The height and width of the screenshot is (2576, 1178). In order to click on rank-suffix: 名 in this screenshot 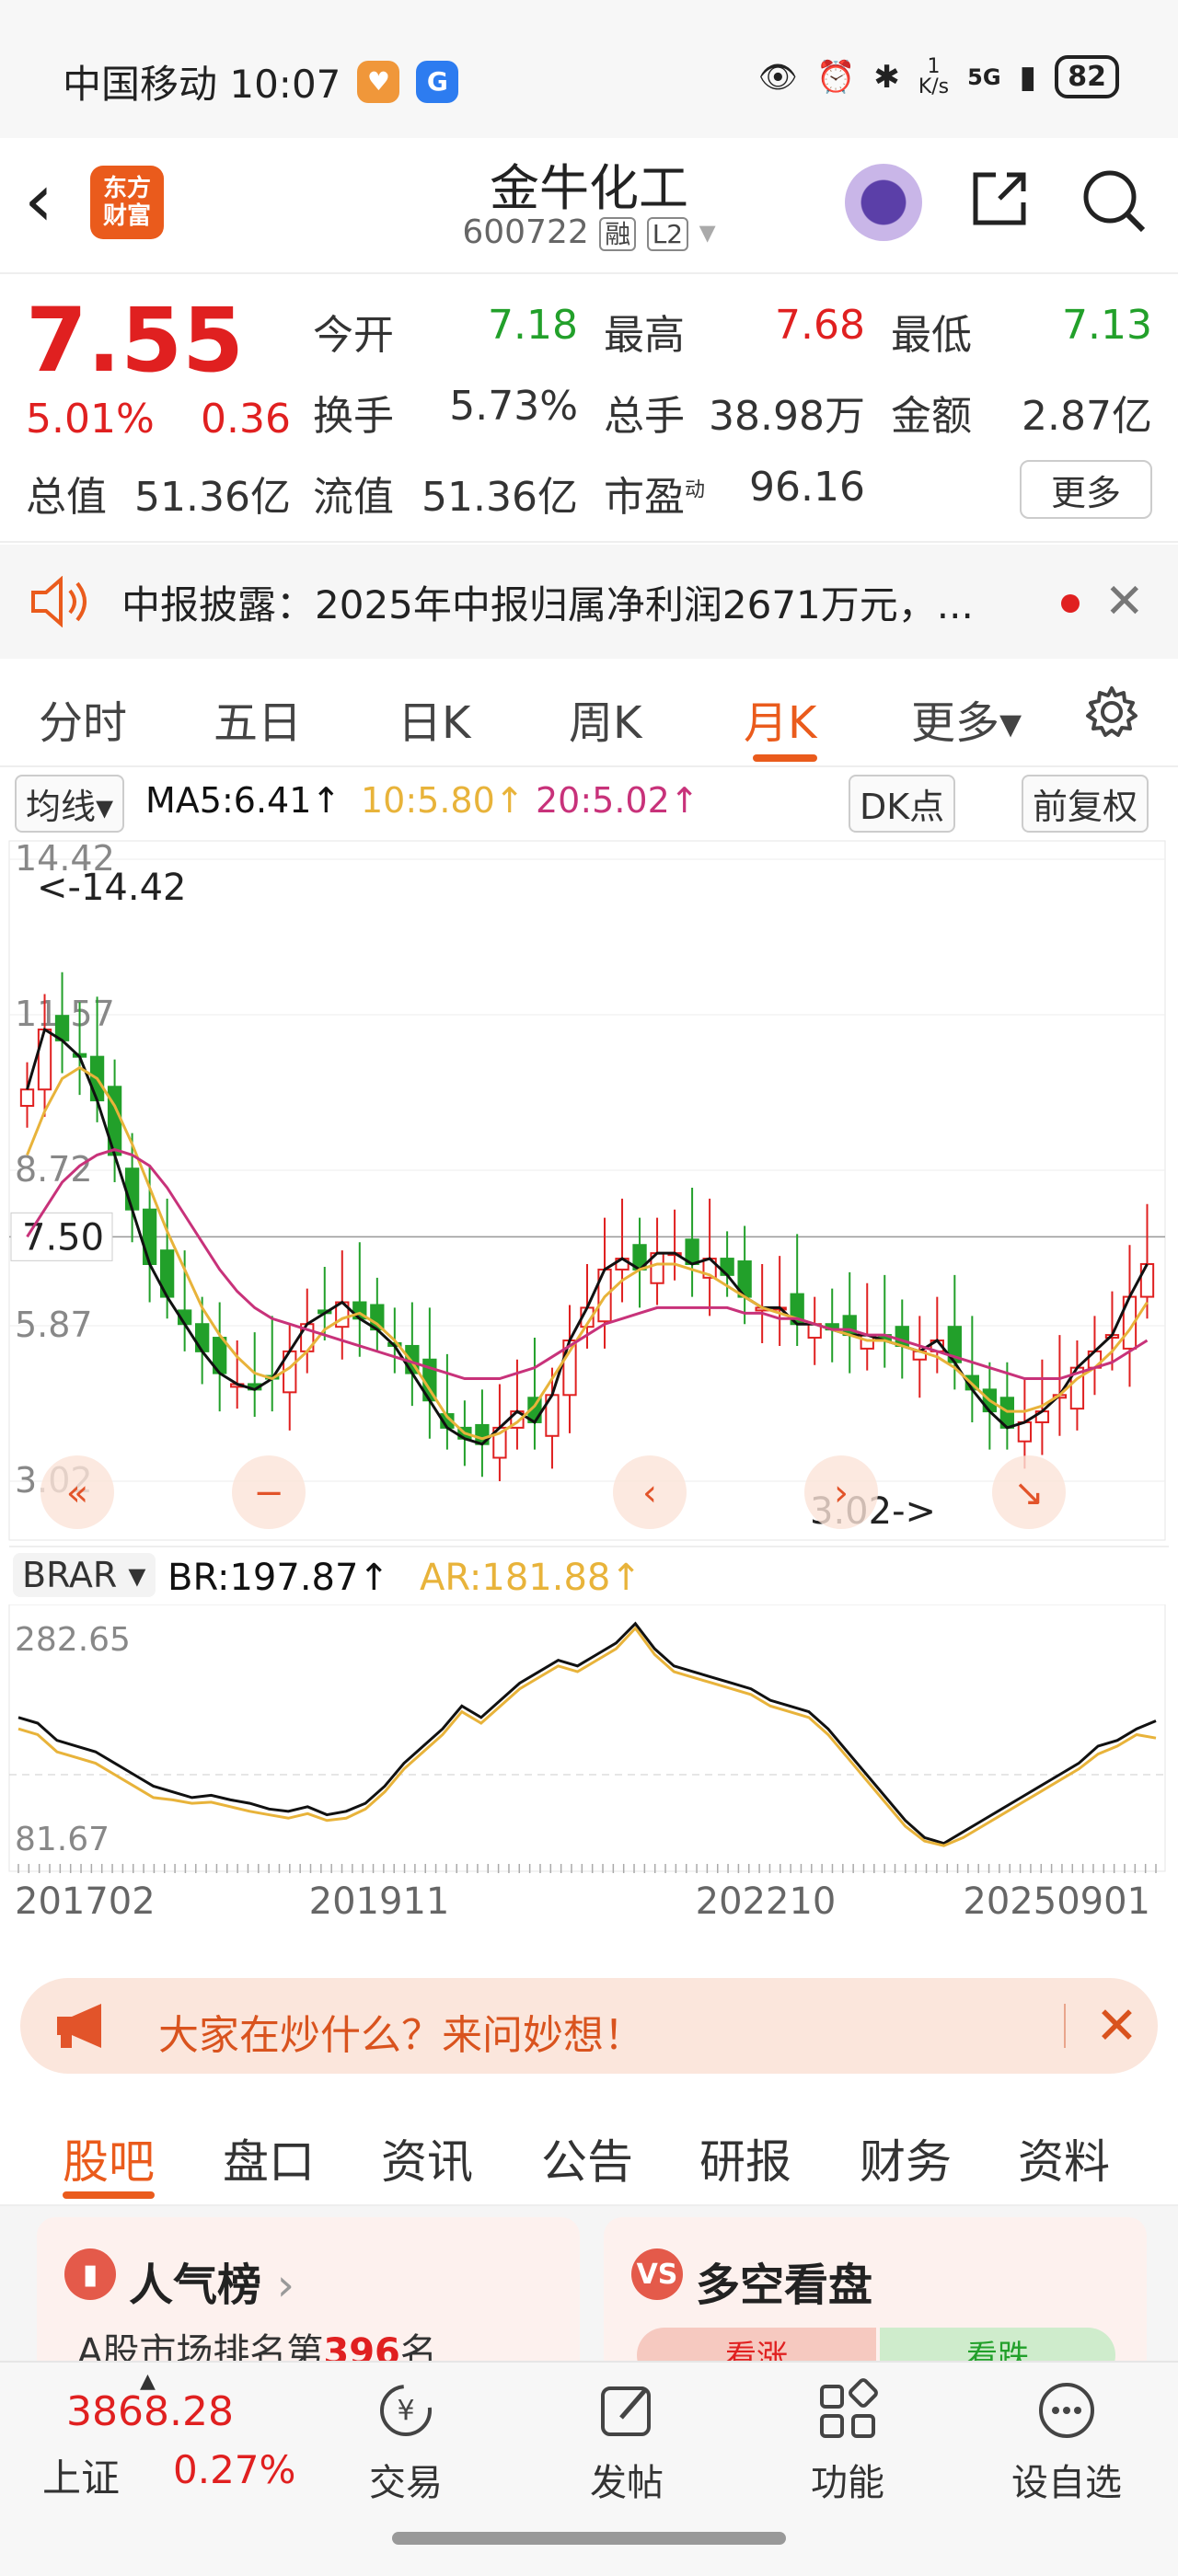, I will do `click(418, 2346)`.